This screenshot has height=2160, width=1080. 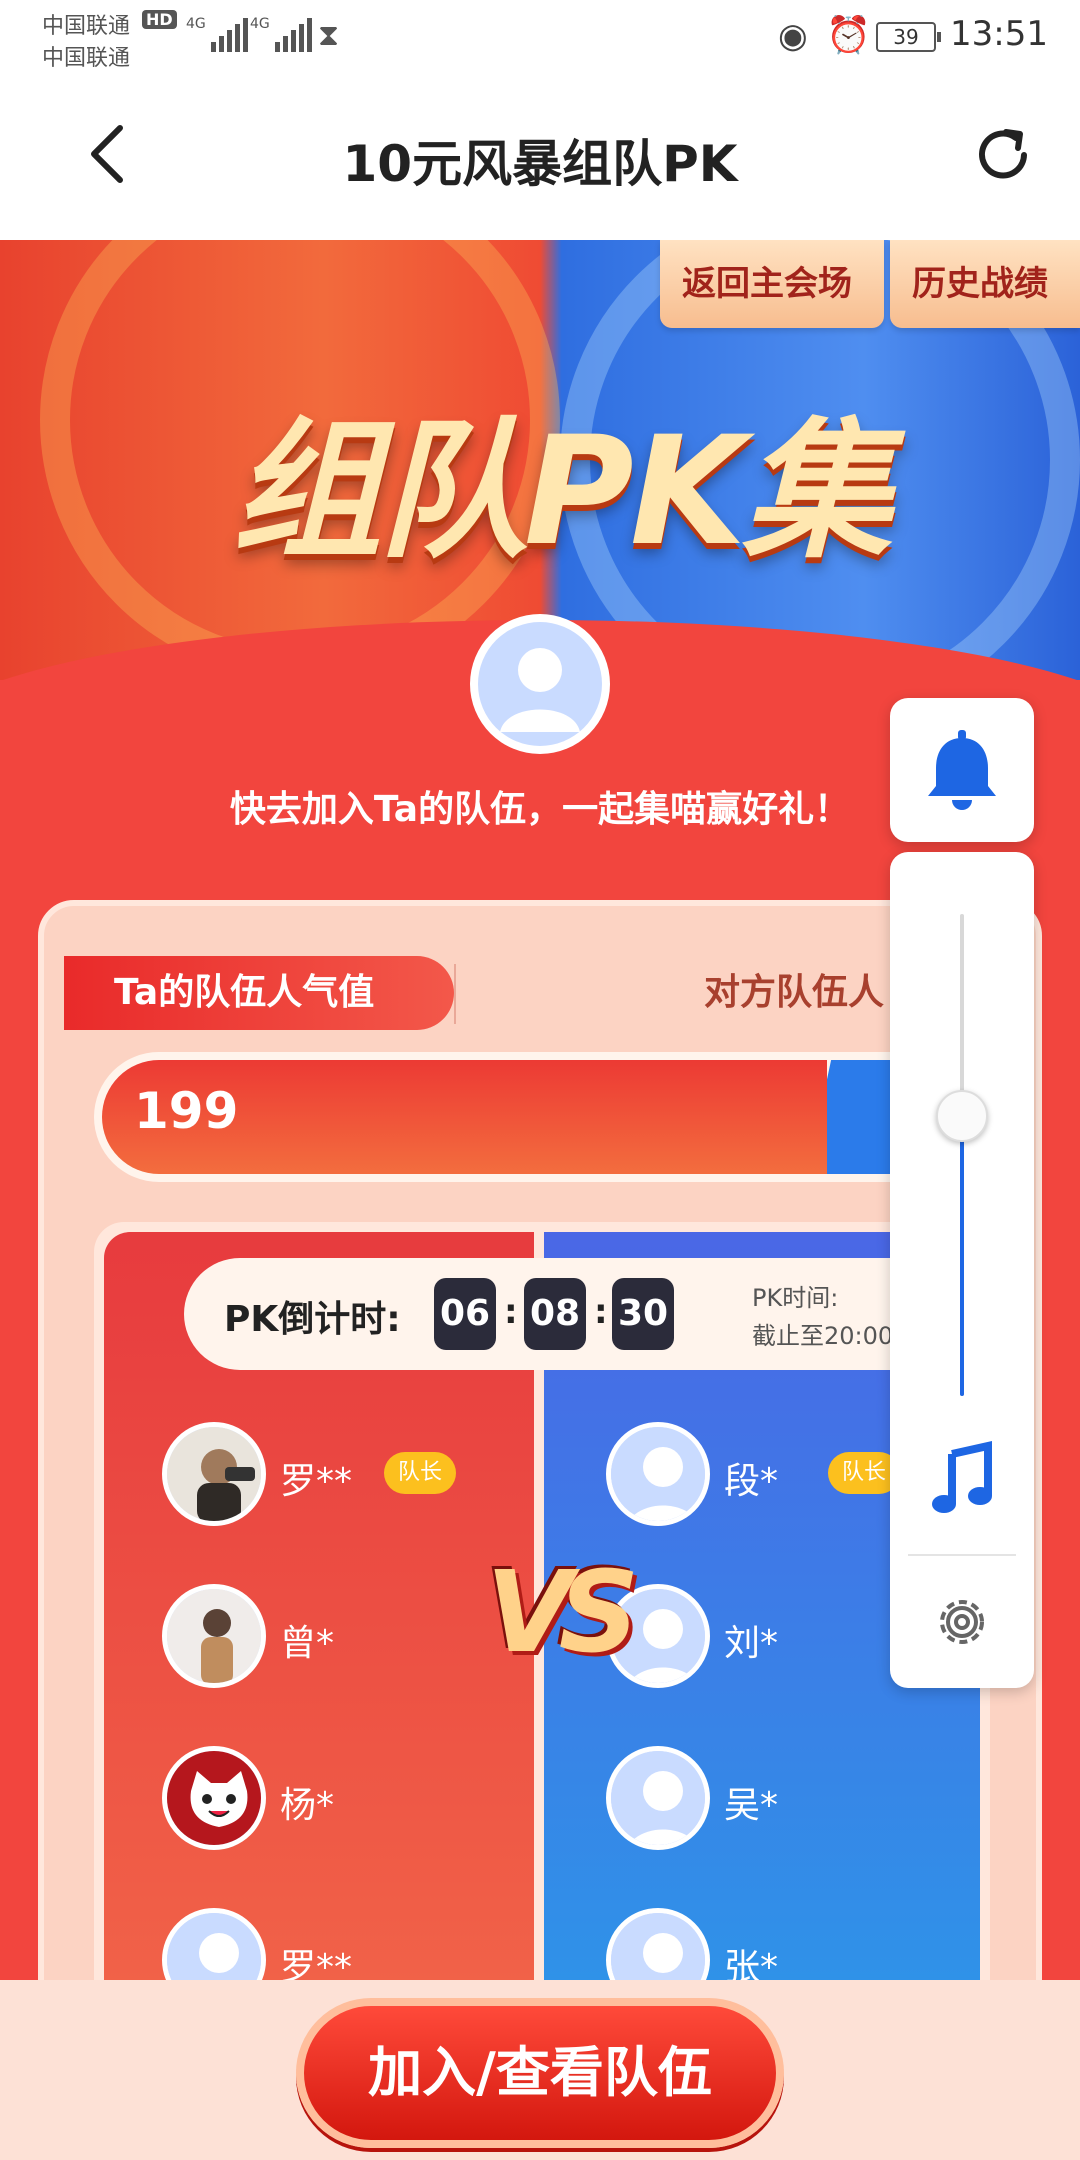 I want to click on member-name: 刘*, so click(x=751, y=1643).